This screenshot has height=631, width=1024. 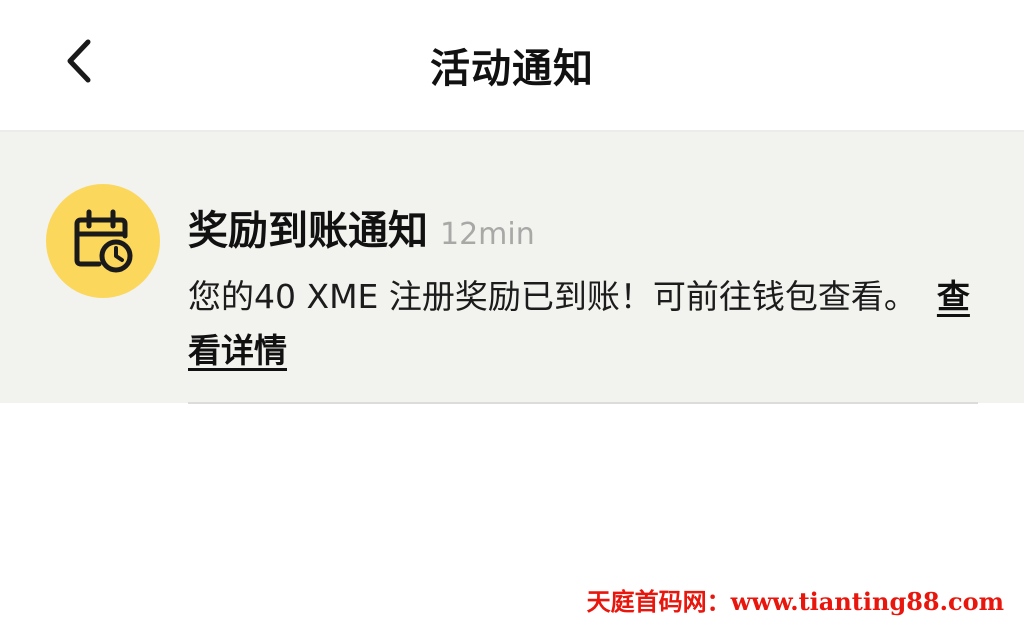 I want to click on calendar-clock-icon, so click(x=103, y=241).